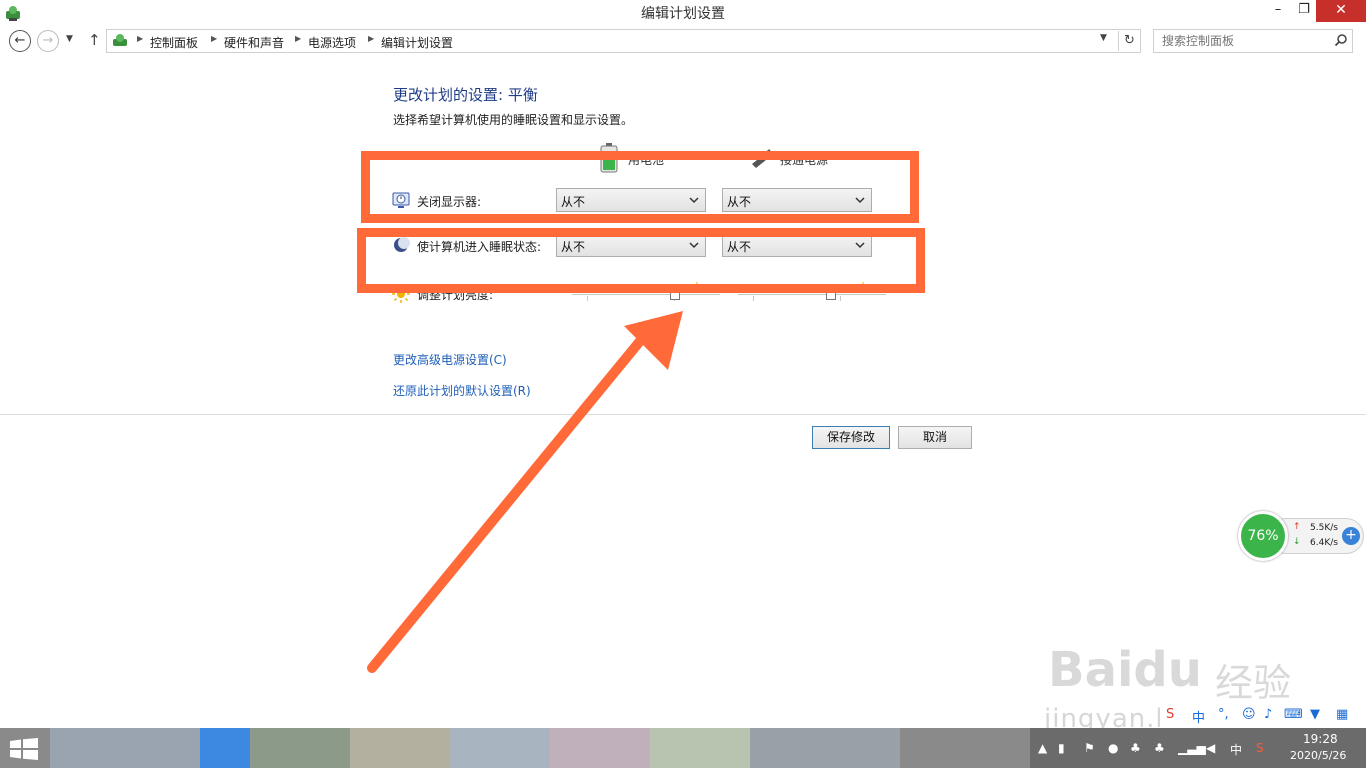 The height and width of the screenshot is (768, 1366). Describe the element at coordinates (1260, 748) in the screenshot. I see `sogou-tray-icon: S` at that location.